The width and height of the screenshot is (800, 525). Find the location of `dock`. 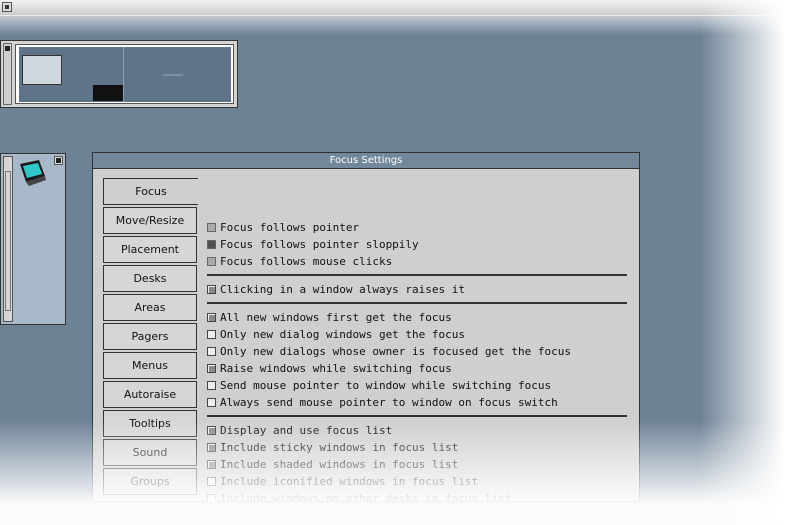

dock is located at coordinates (33, 239).